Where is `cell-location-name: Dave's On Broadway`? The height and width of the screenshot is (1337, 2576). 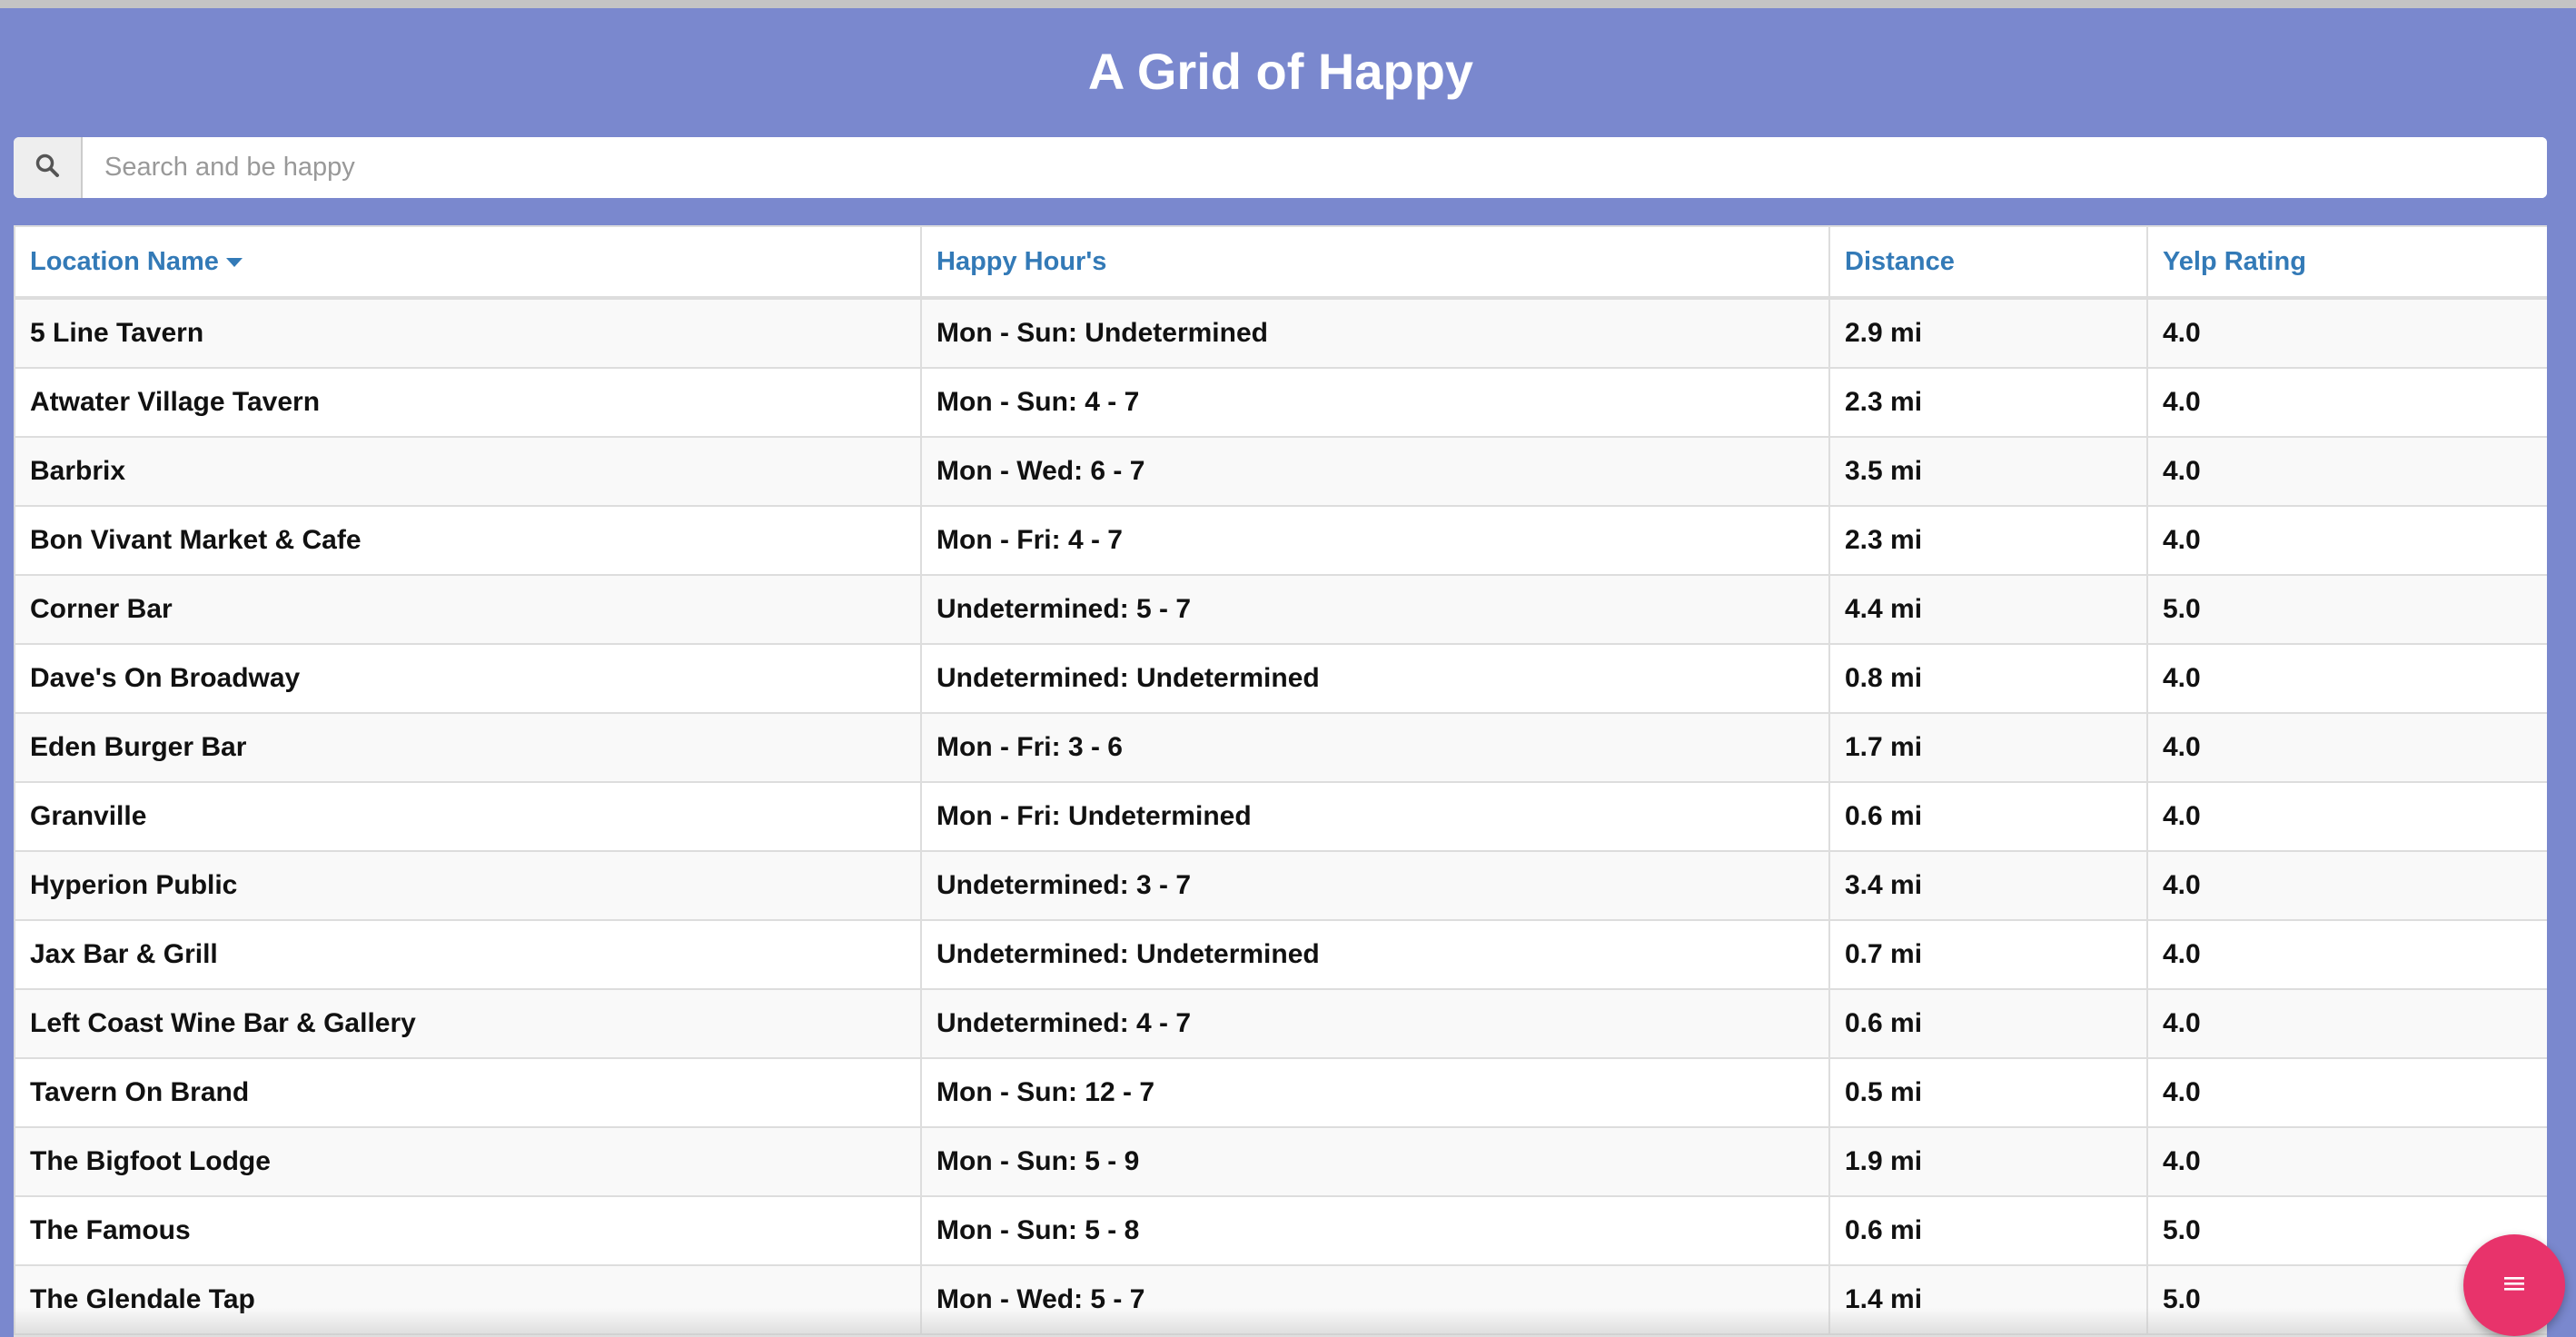 cell-location-name: Dave's On Broadway is located at coordinates (468, 678).